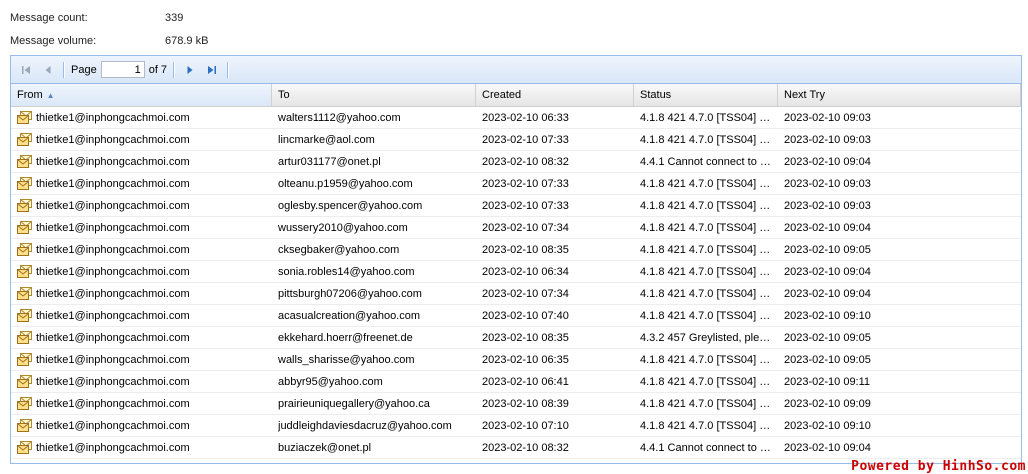 Image resolution: width=1028 pixels, height=474 pixels. I want to click on cell-to: juddleighdaviesdacruz@yahoo.com, so click(374, 425).